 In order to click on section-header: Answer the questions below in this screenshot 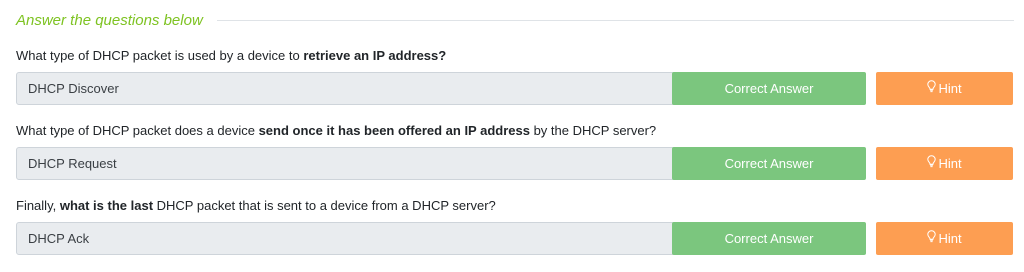, I will do `click(515, 20)`.